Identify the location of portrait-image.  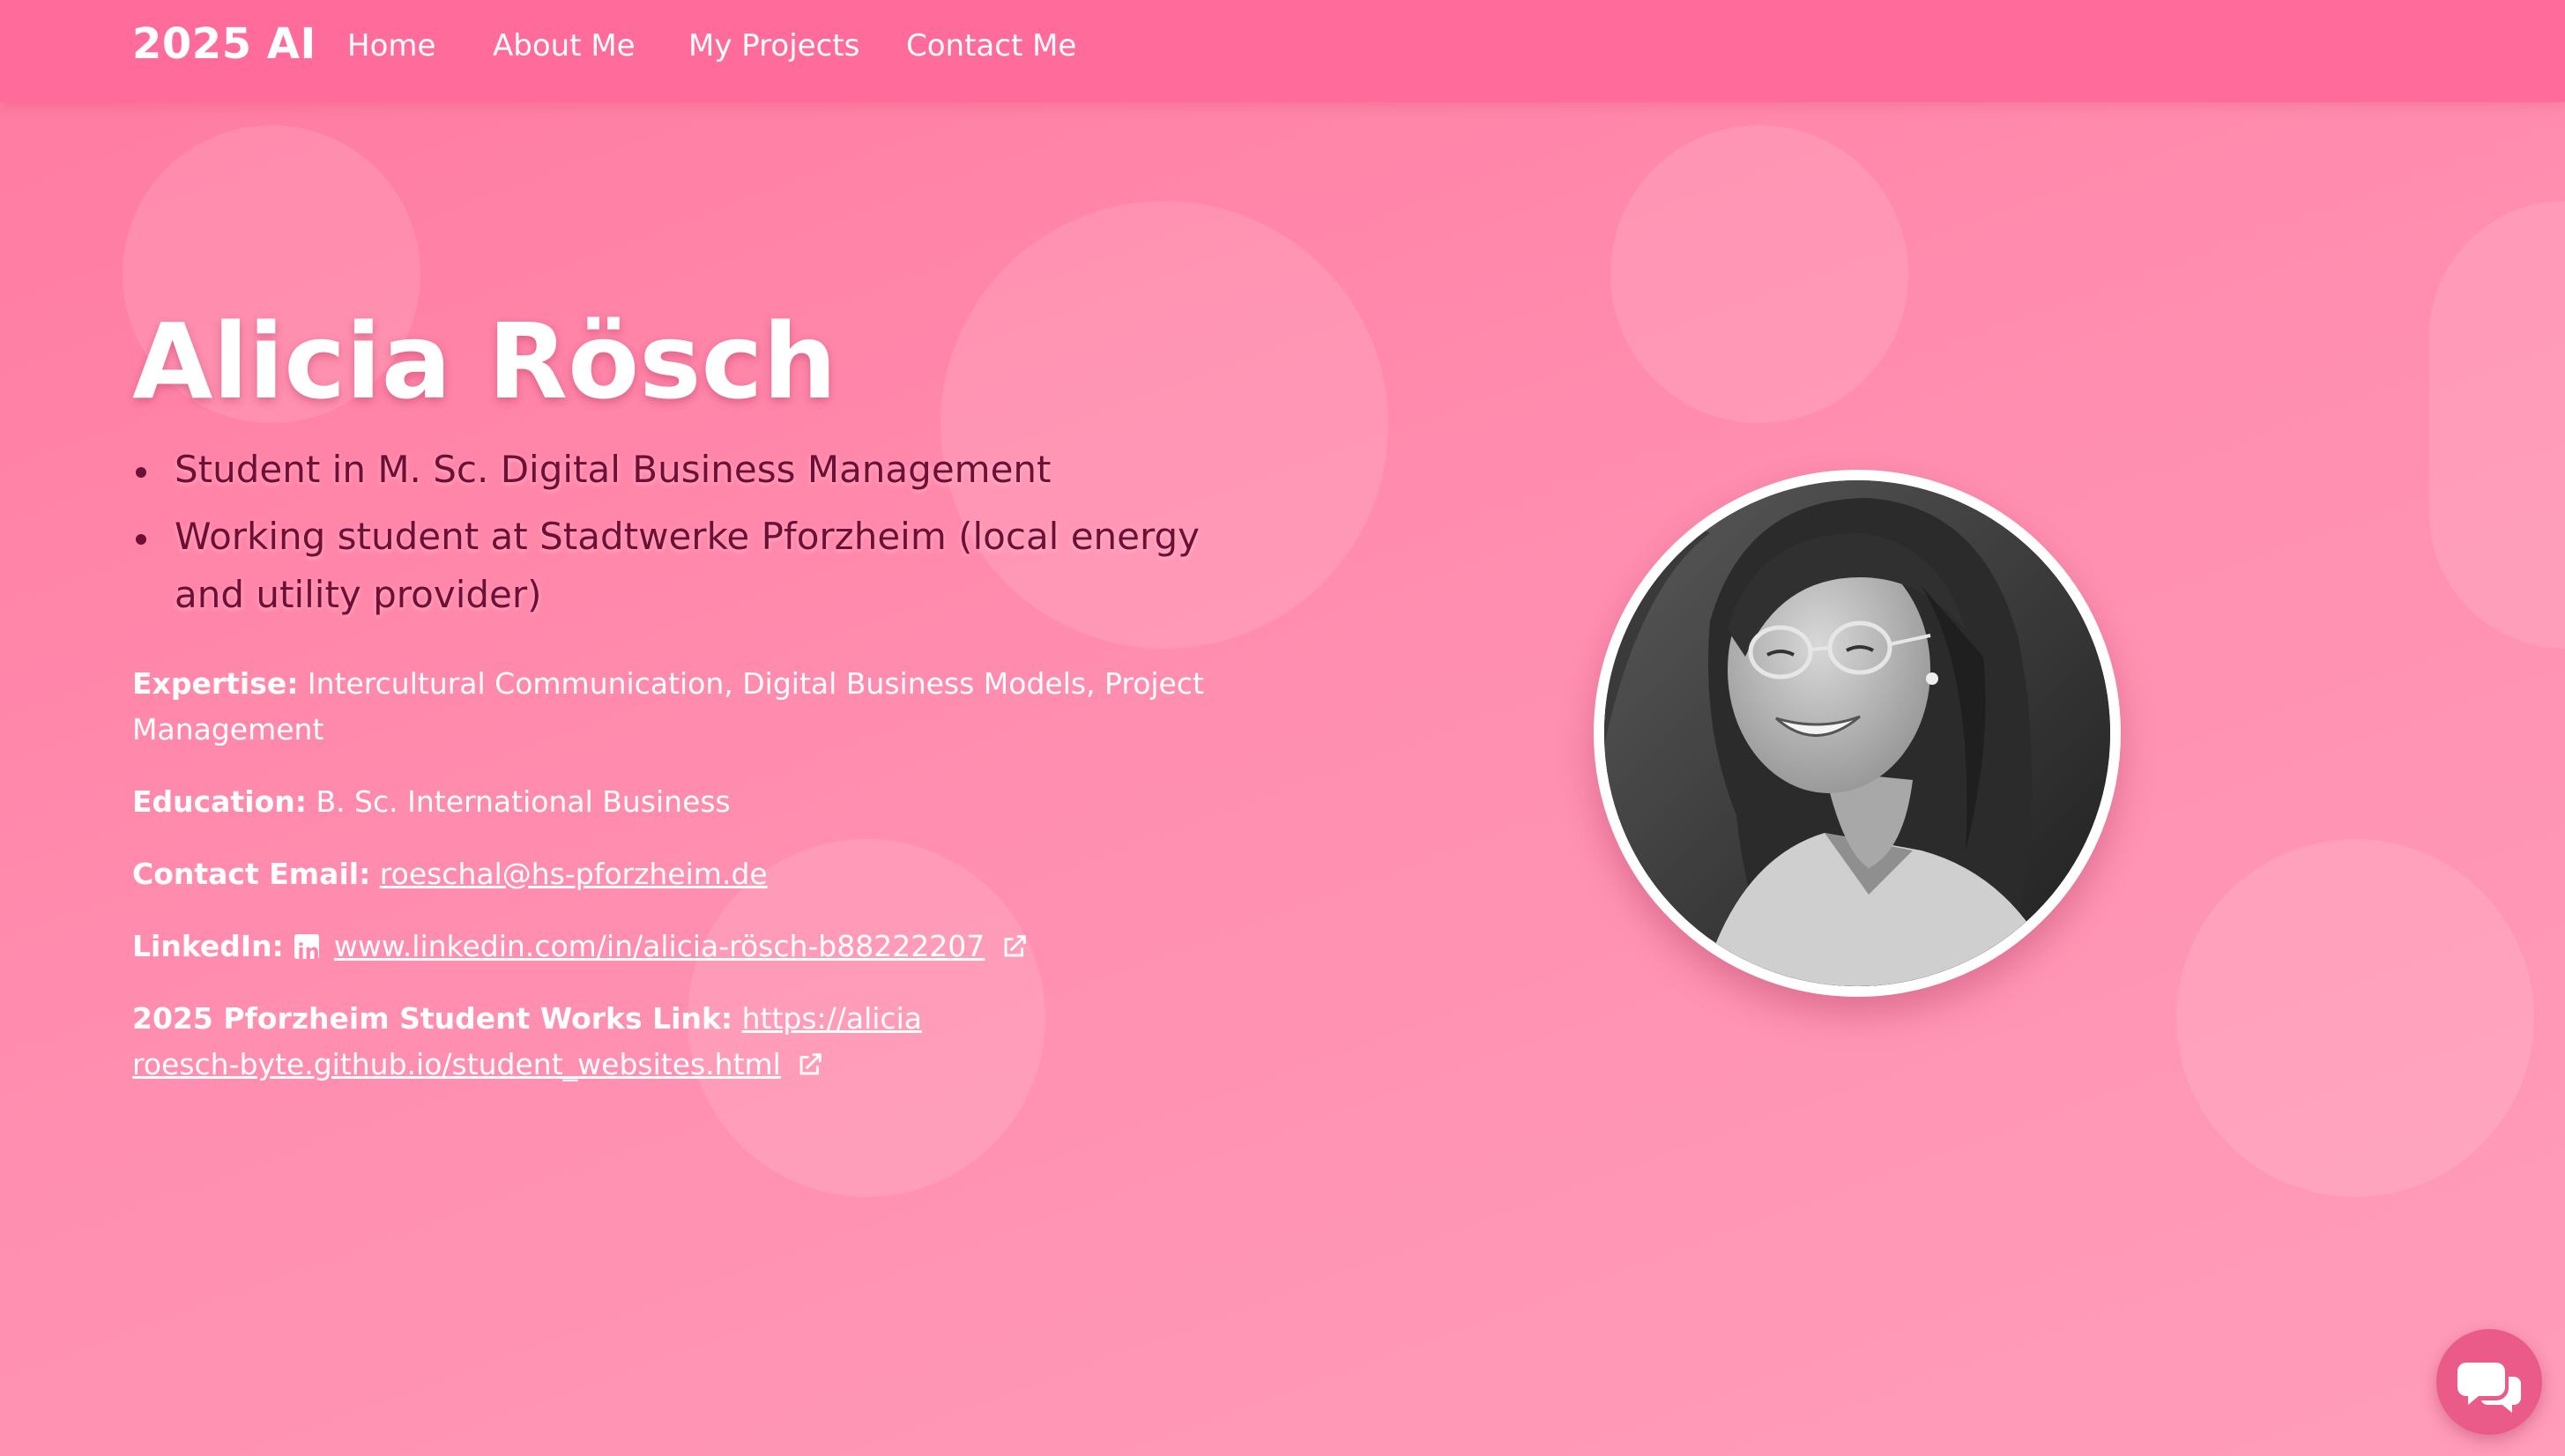
(1857, 733).